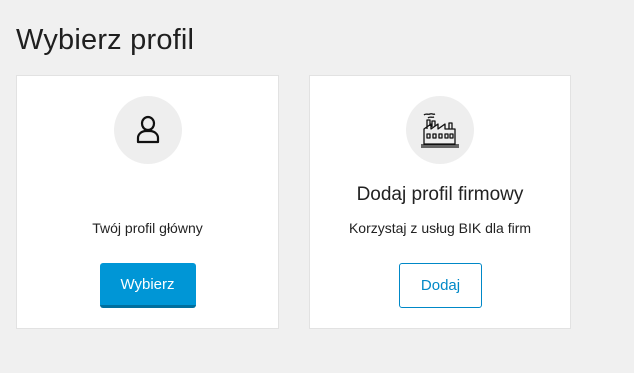  What do you see at coordinates (105, 40) in the screenshot?
I see `page-title: Wybierz profil` at bounding box center [105, 40].